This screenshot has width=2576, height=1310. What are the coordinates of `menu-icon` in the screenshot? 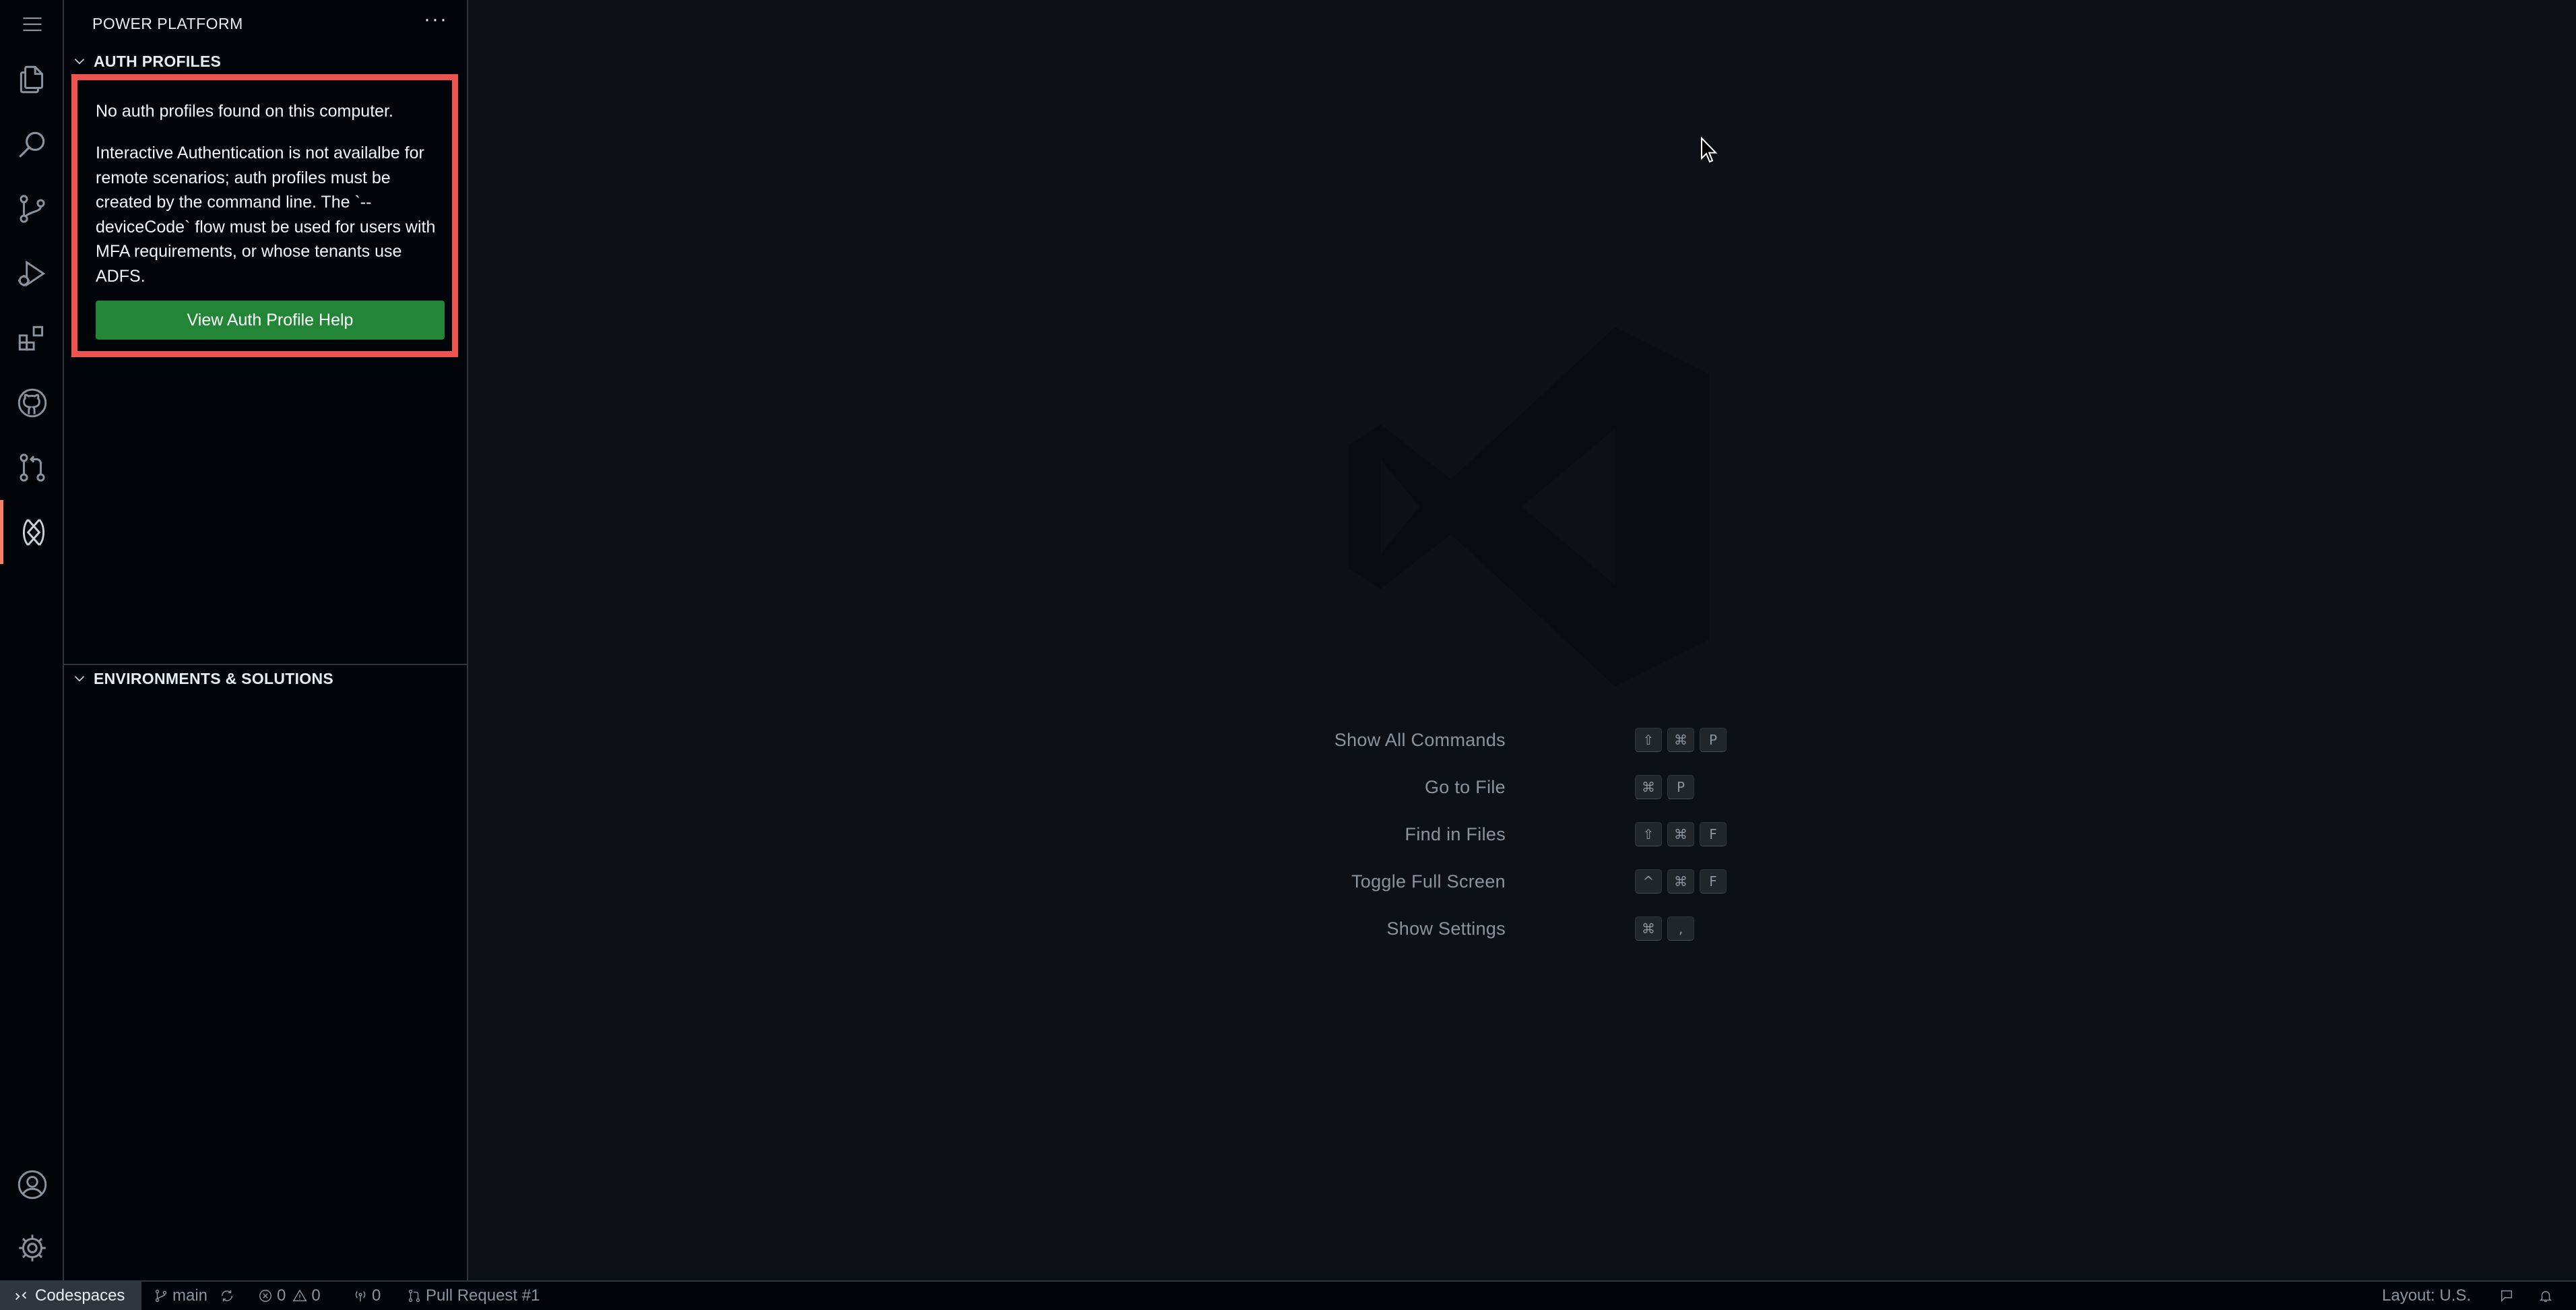 It's located at (32, 24).